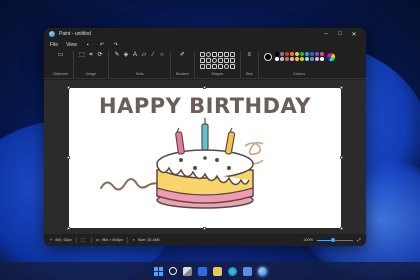  I want to click on file-size: ▪ Size: 20.4KB, so click(146, 240).